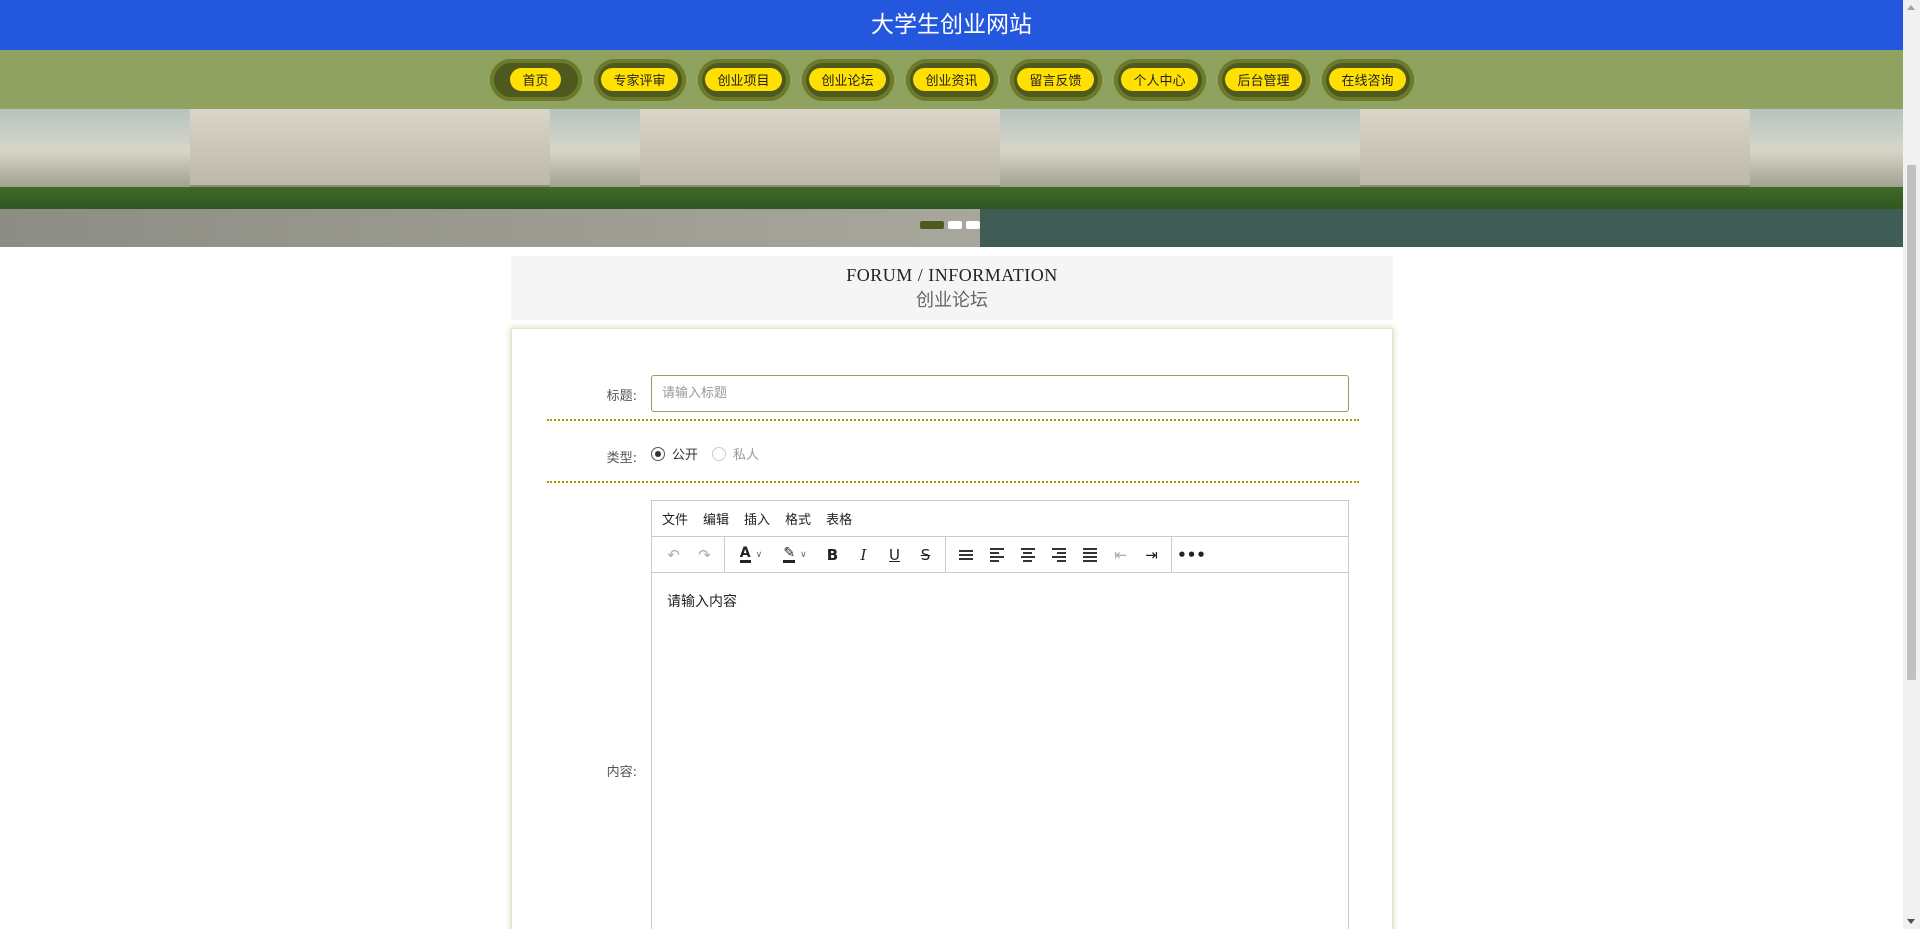 This screenshot has width=1920, height=929. What do you see at coordinates (1263, 79) in the screenshot?
I see `nav-item-admin: 后台管理` at bounding box center [1263, 79].